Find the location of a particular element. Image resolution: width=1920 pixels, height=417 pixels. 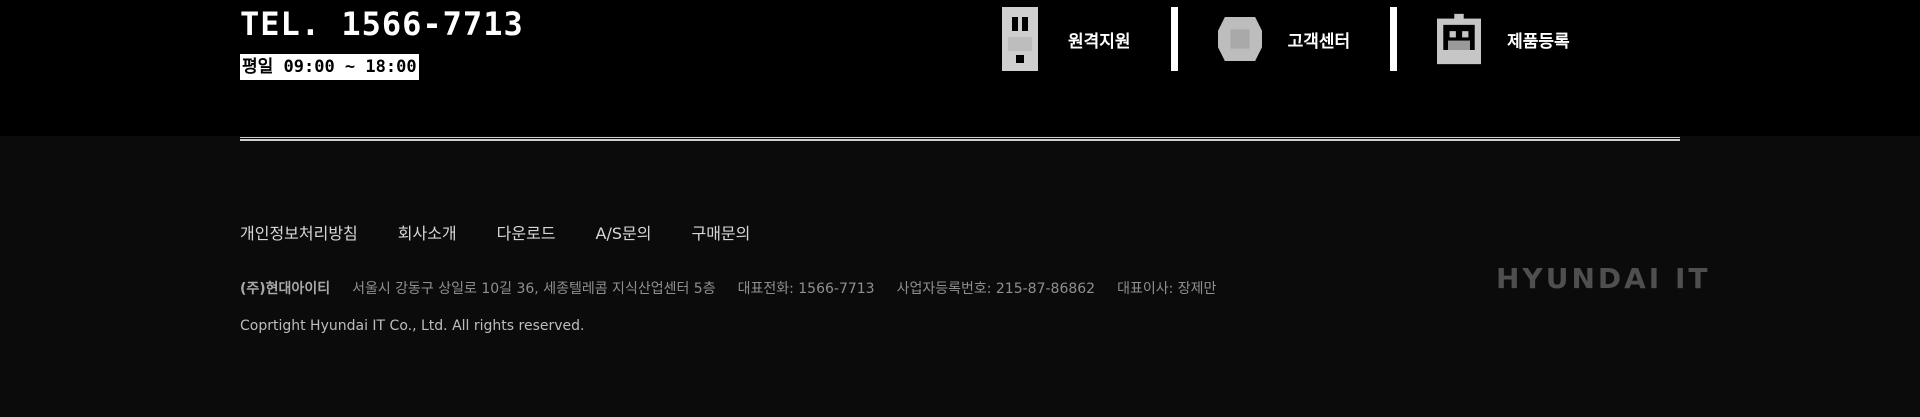

contact-block: TEL. 1566-7713 평일 09:00 ~ 18:00 is located at coordinates (382, 42).